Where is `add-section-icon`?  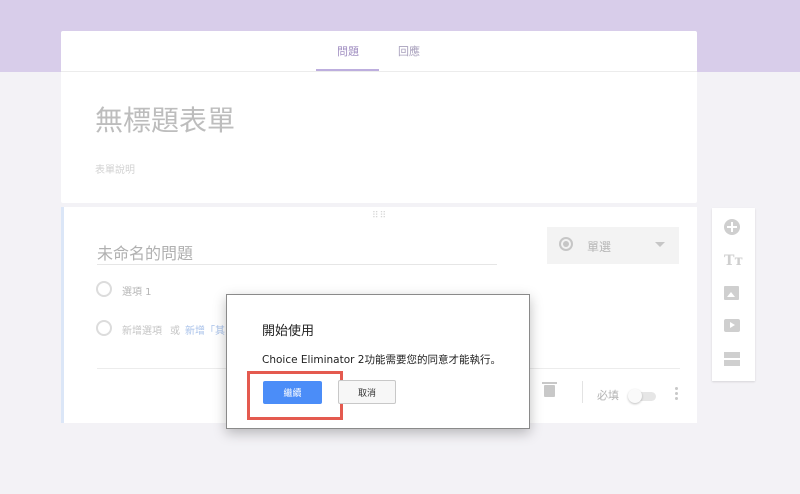
add-section-icon is located at coordinates (733, 361).